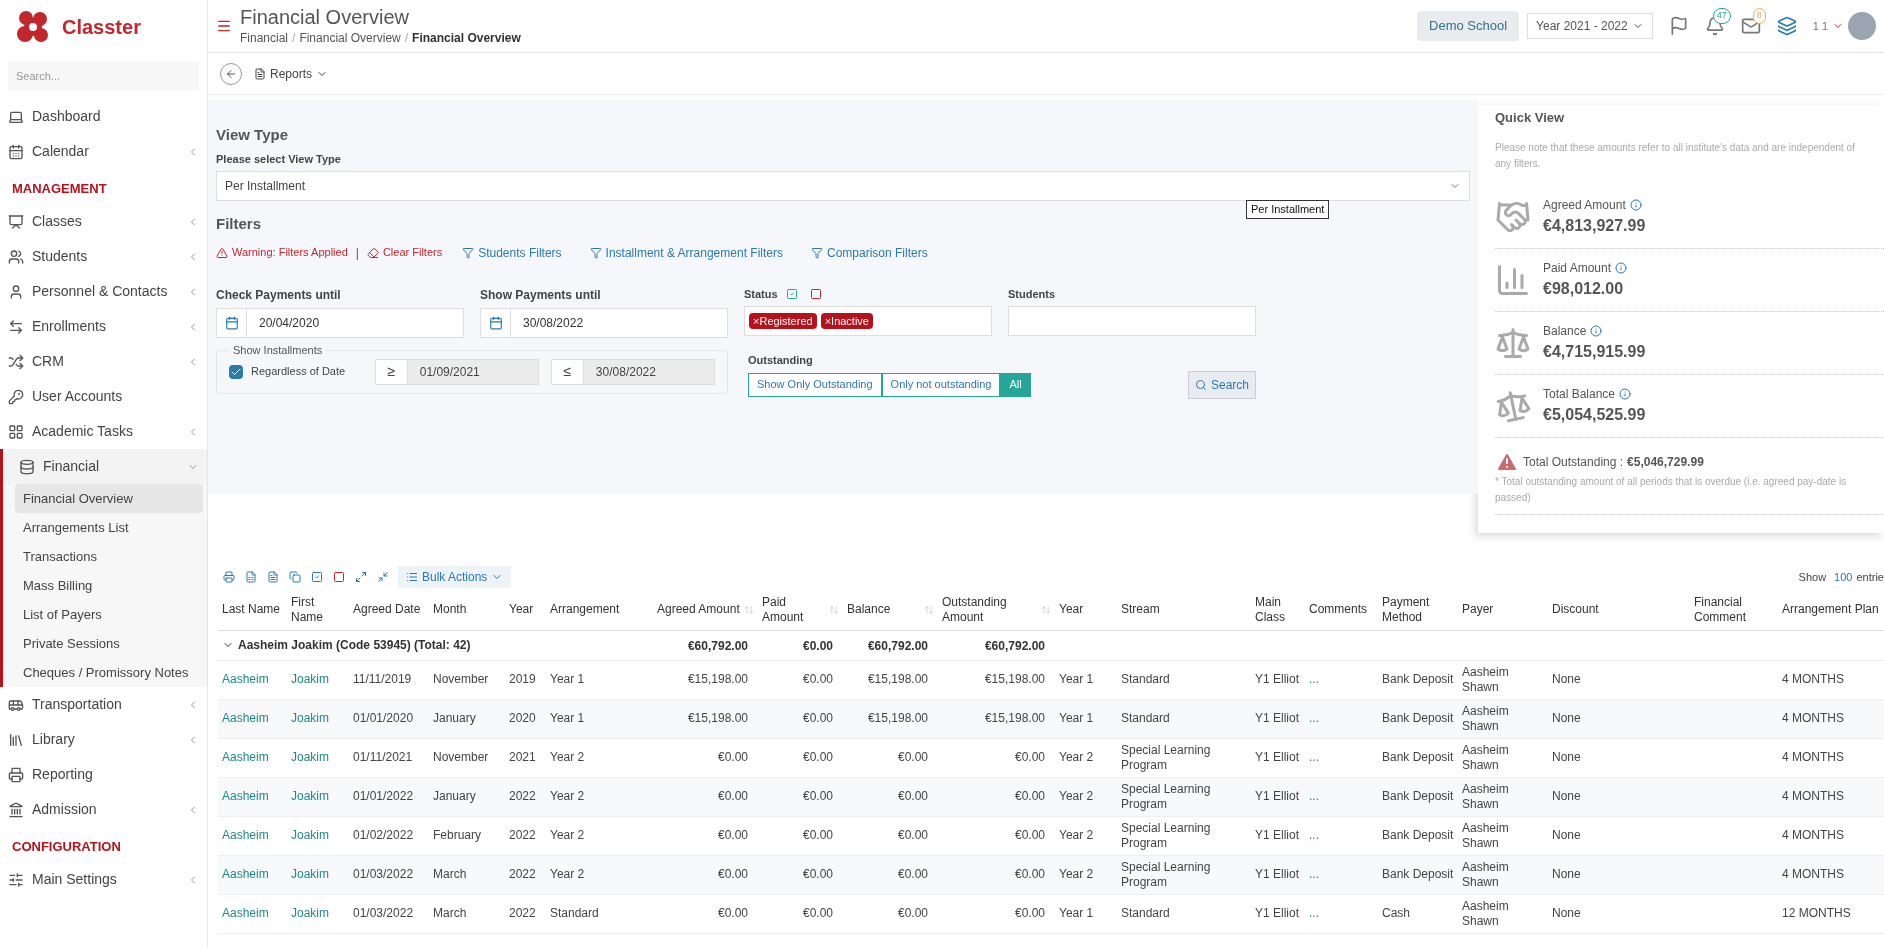 Image resolution: width=1884 pixels, height=947 pixels. I want to click on sidebar-item: Students, so click(103, 256).